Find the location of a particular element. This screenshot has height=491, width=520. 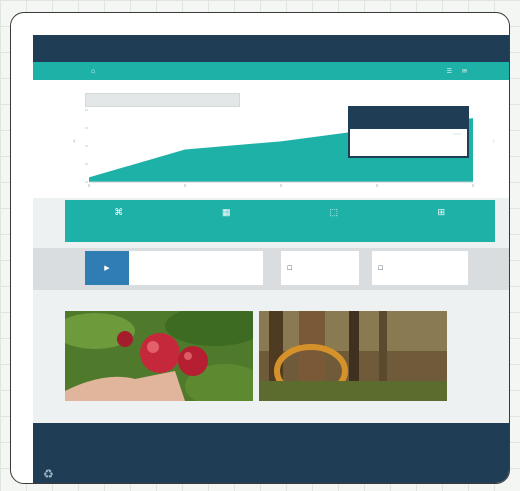

chevron-left-icon: ‹ is located at coordinates (74, 141).